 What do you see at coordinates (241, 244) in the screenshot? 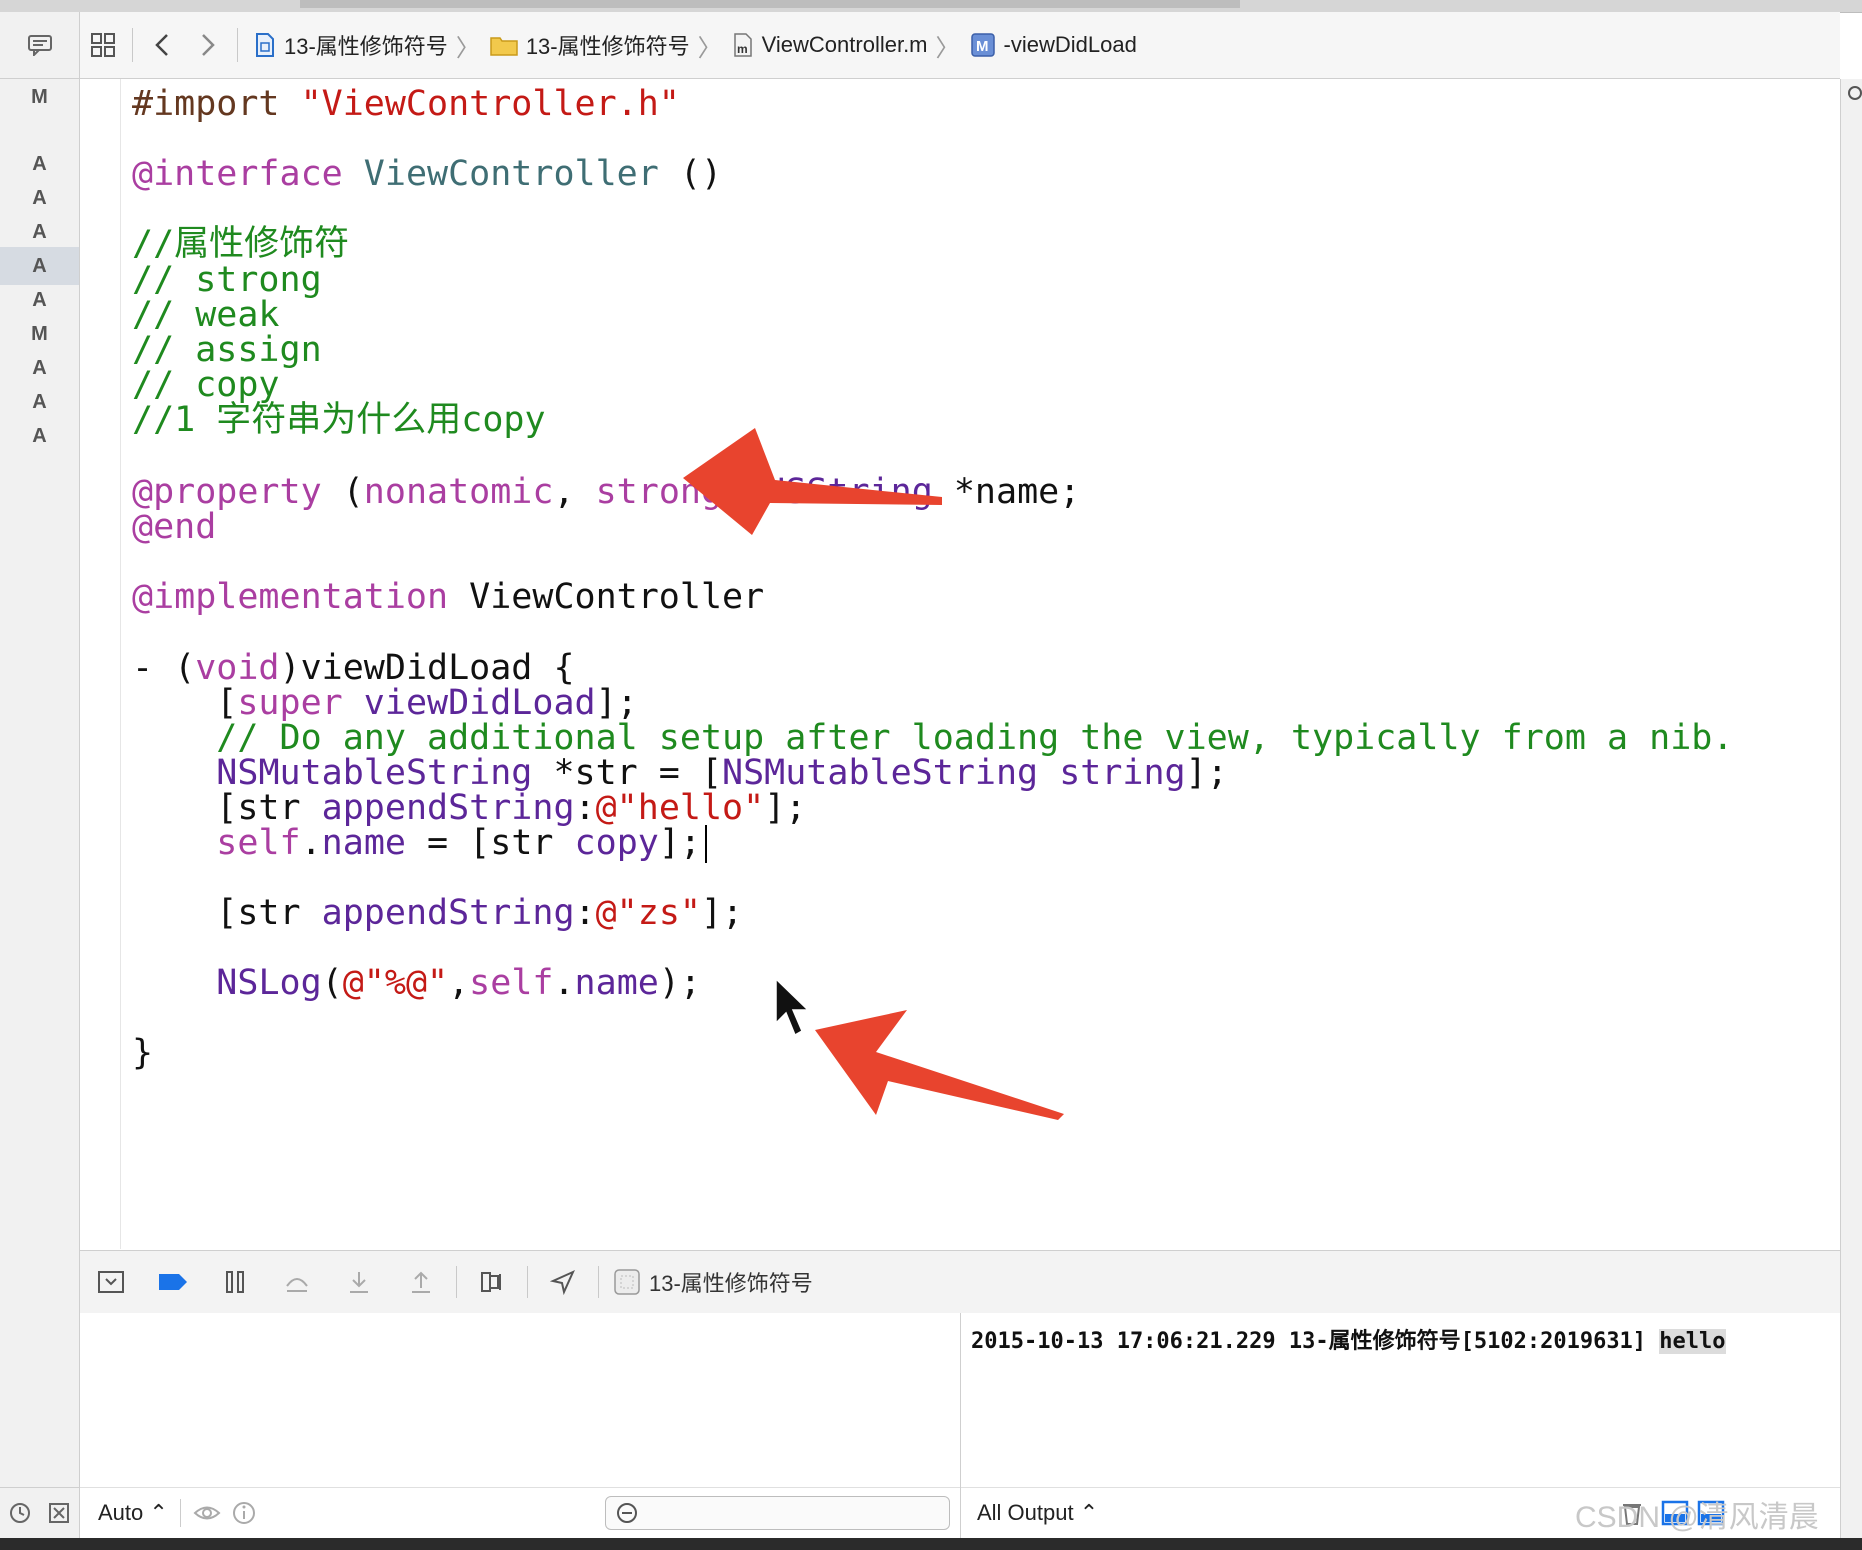
I see `code-token: //属性修饰符` at bounding box center [241, 244].